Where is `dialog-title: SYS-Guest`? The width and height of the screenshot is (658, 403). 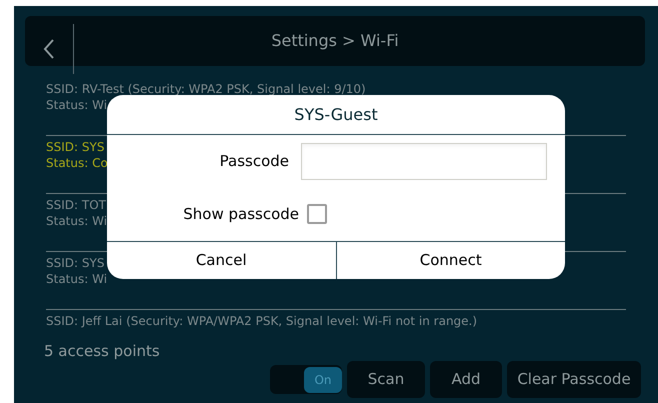
dialog-title: SYS-Guest is located at coordinates (336, 115).